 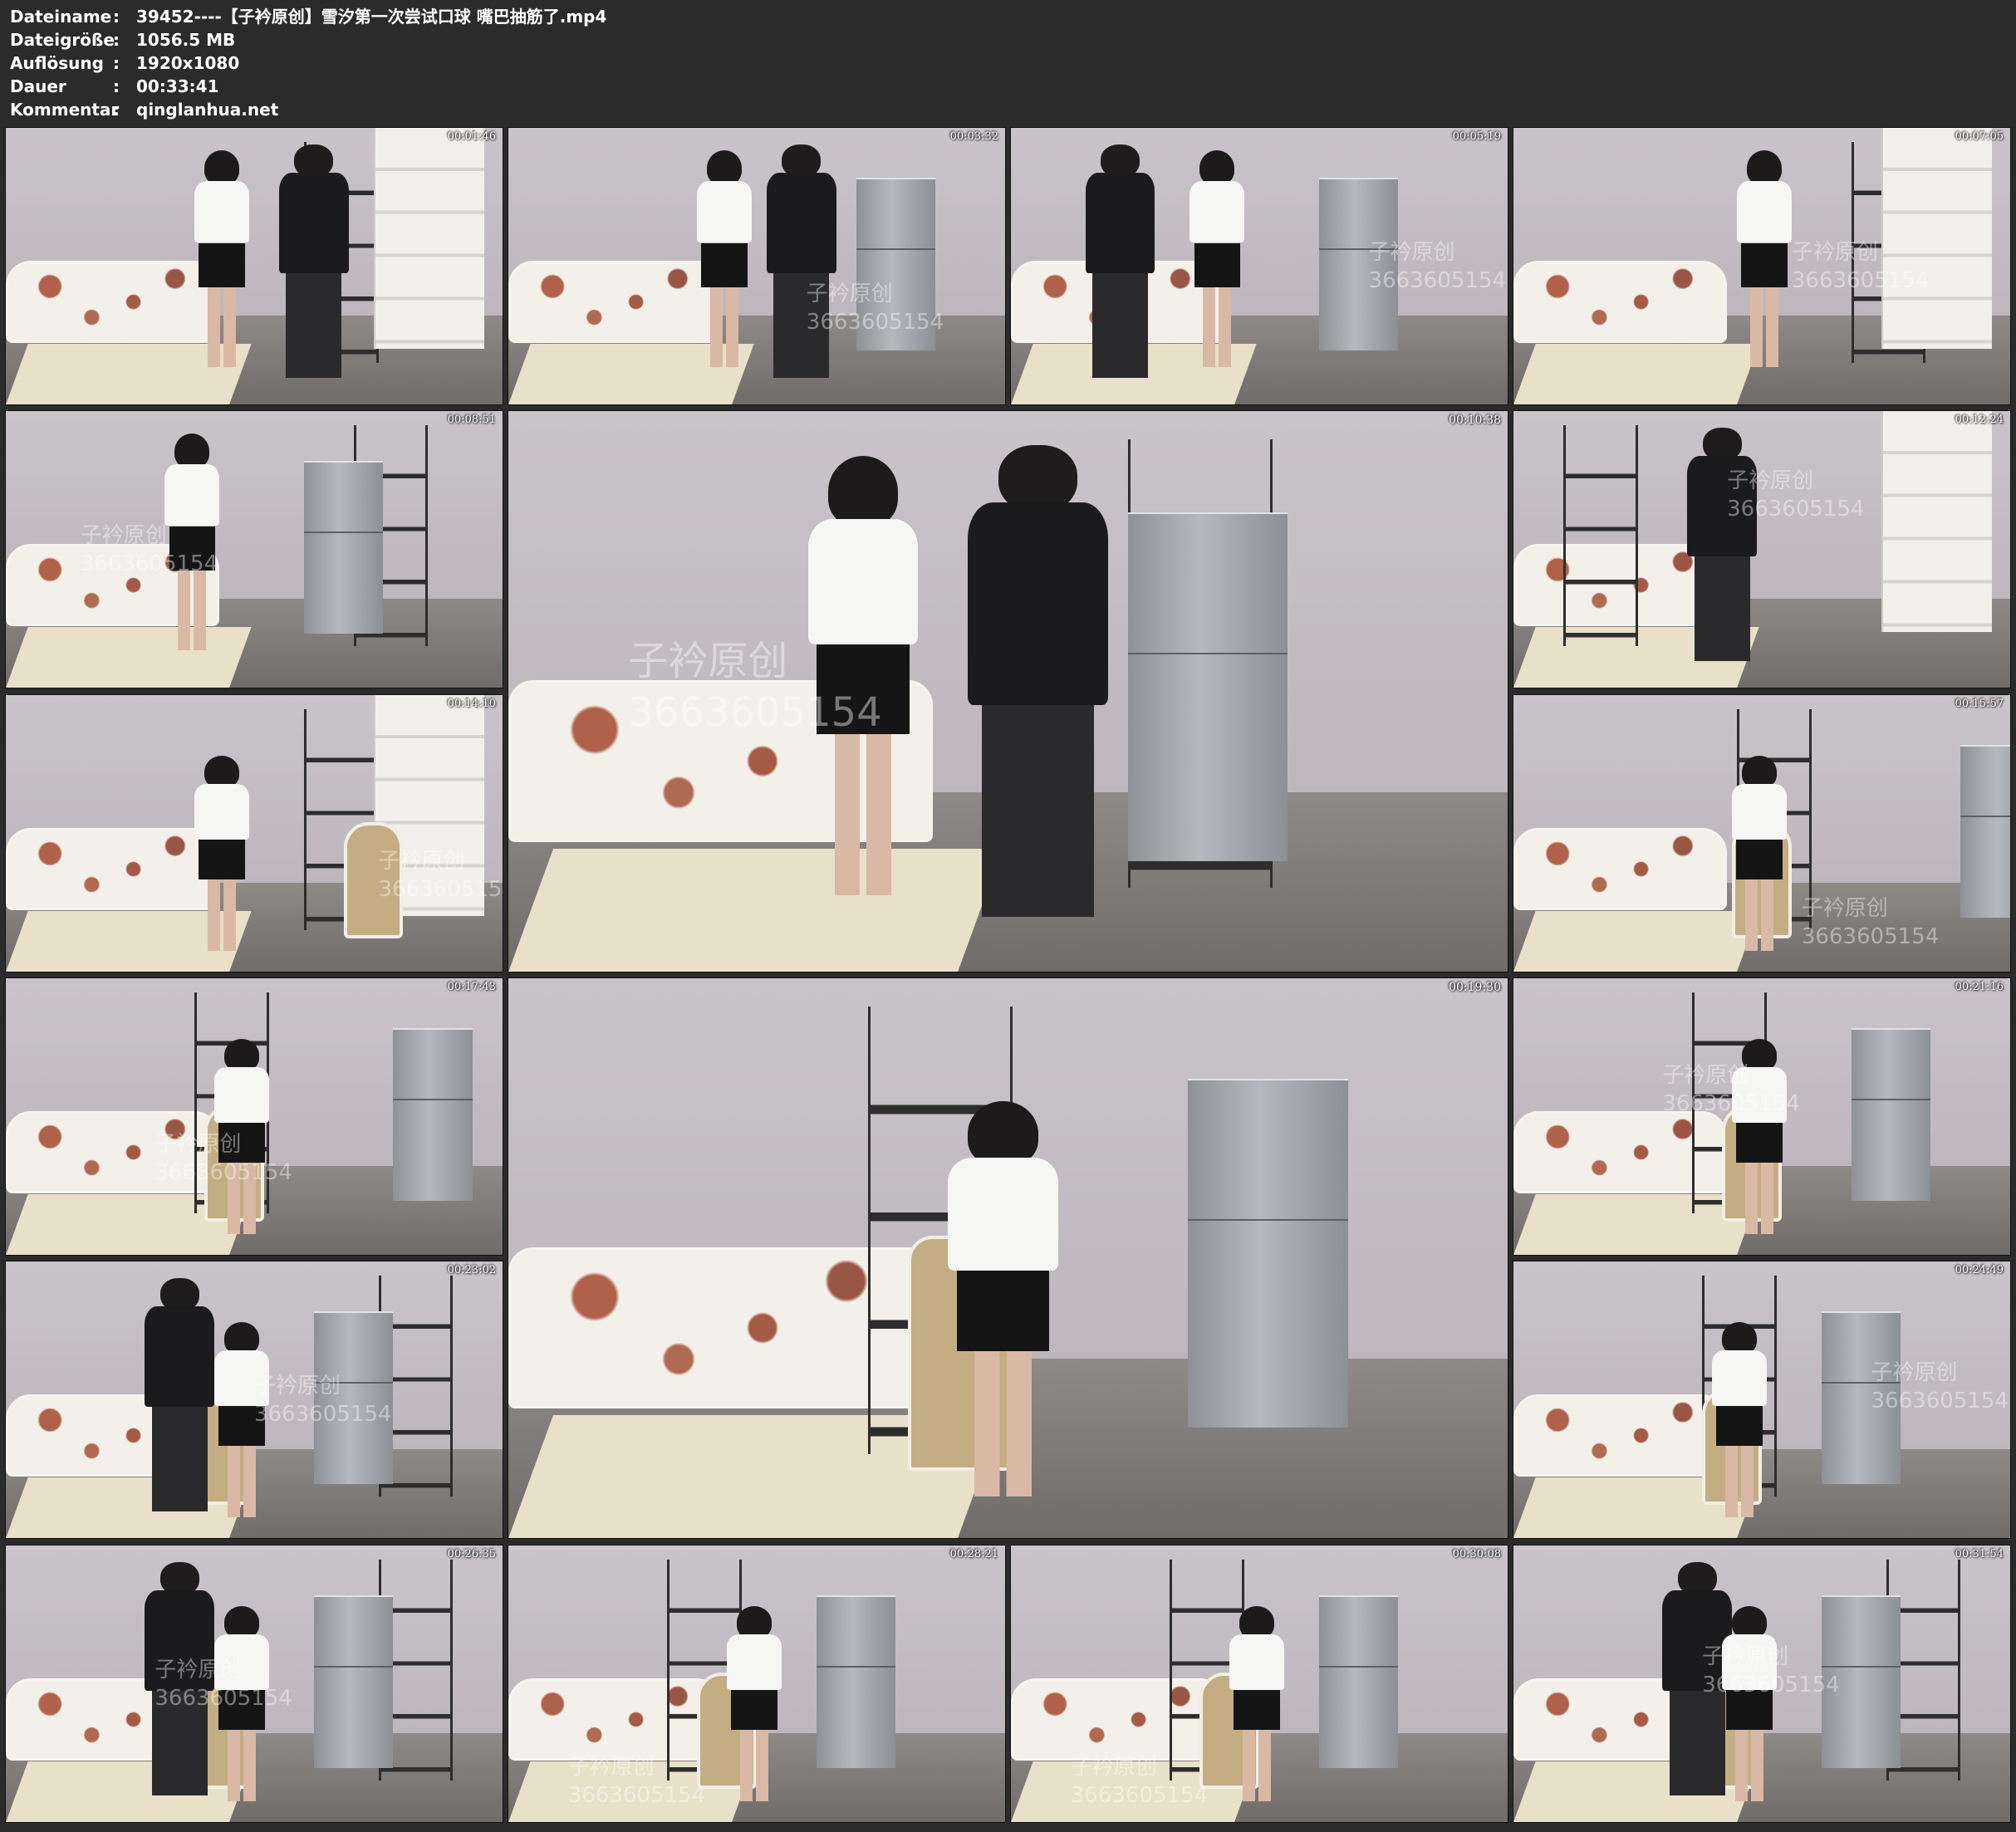 I want to click on video-thumbnail: 子衿原创 3663605154 00:24:49, so click(x=1762, y=1400).